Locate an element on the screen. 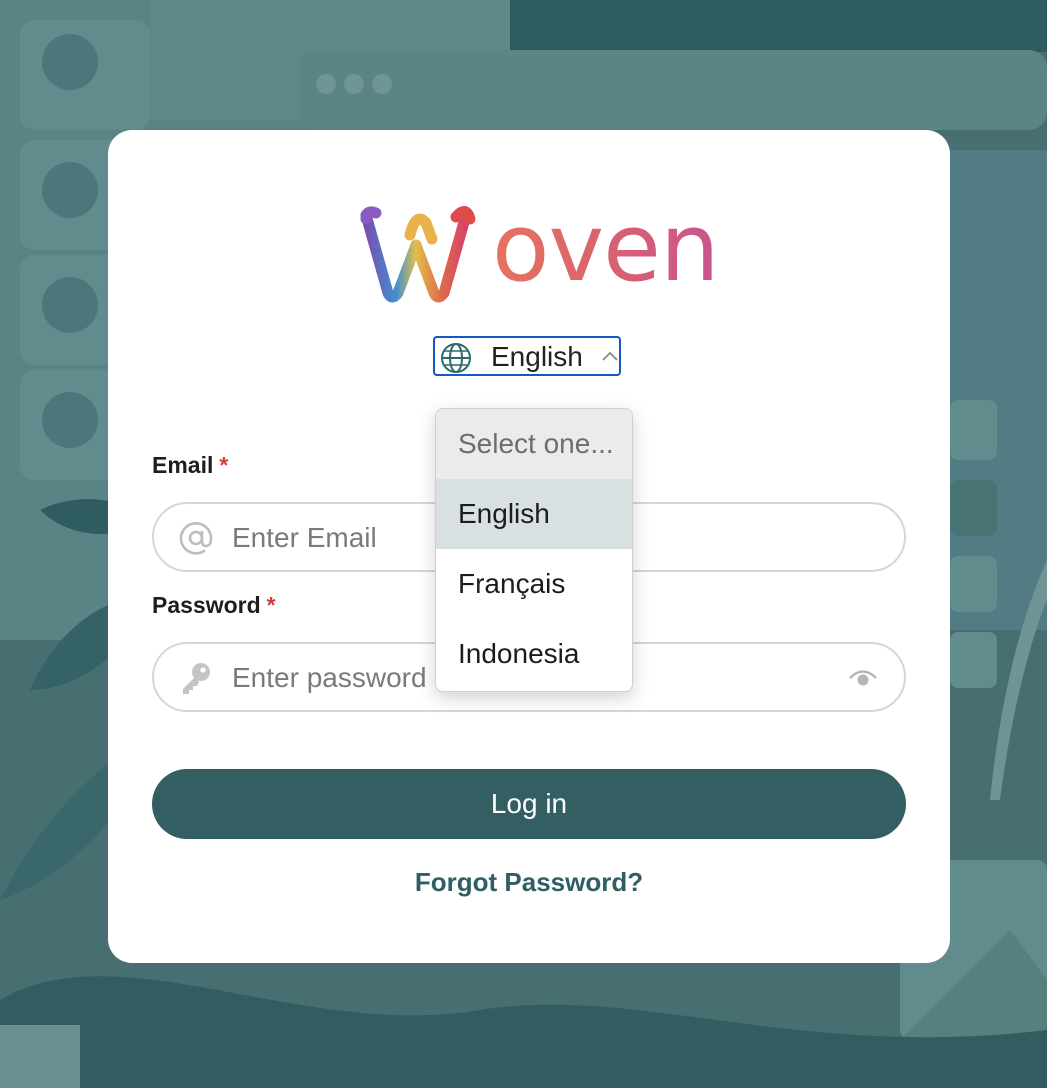  login-button: Log in is located at coordinates (529, 804).